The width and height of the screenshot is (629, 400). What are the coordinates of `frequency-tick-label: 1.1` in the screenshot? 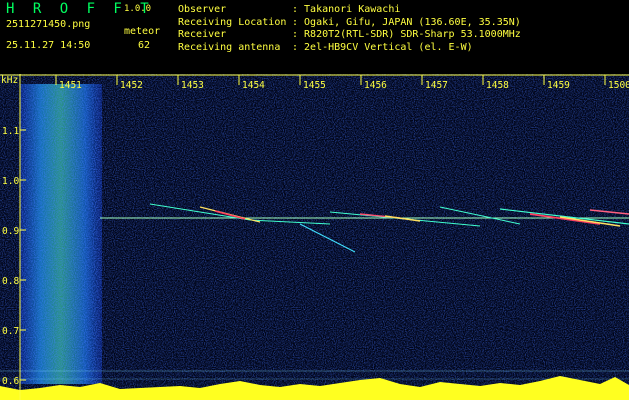 It's located at (10, 131).